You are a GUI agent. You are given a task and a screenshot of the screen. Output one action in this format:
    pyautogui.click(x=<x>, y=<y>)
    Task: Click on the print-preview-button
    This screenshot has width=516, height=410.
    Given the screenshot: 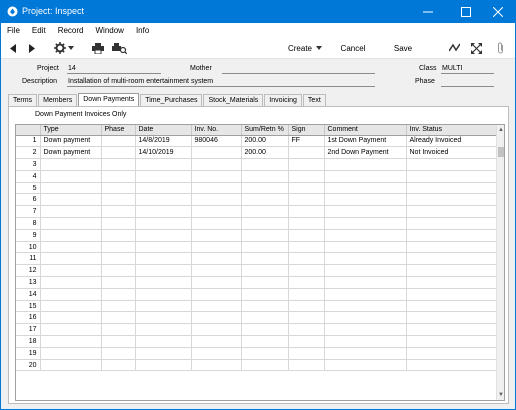 What is the action you would take?
    pyautogui.click(x=119, y=48)
    